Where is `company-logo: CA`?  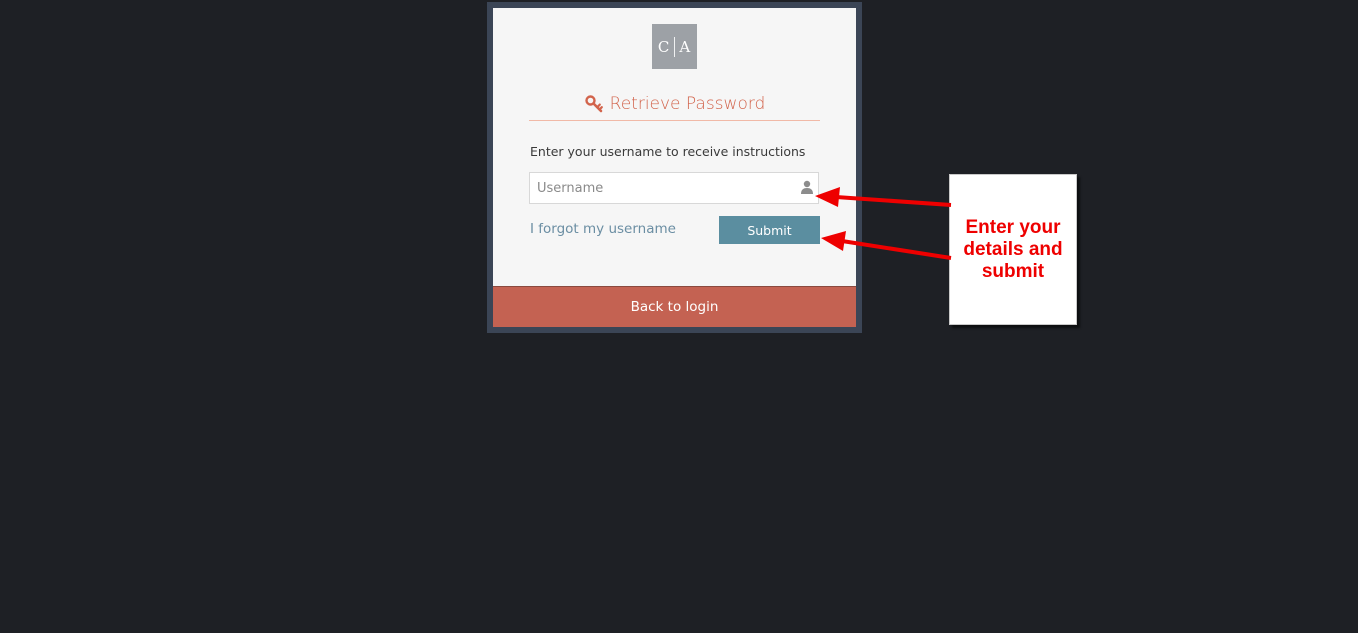 company-logo: CA is located at coordinates (674, 46).